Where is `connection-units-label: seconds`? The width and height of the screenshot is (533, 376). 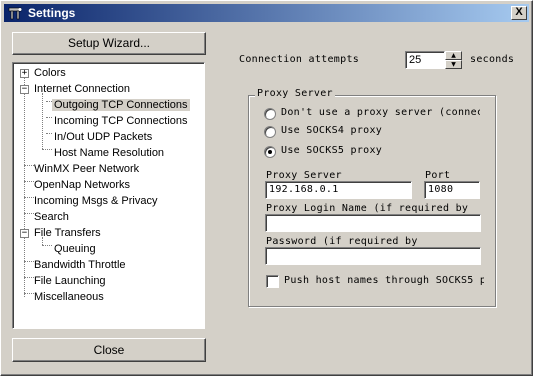 connection-units-label: seconds is located at coordinates (492, 59).